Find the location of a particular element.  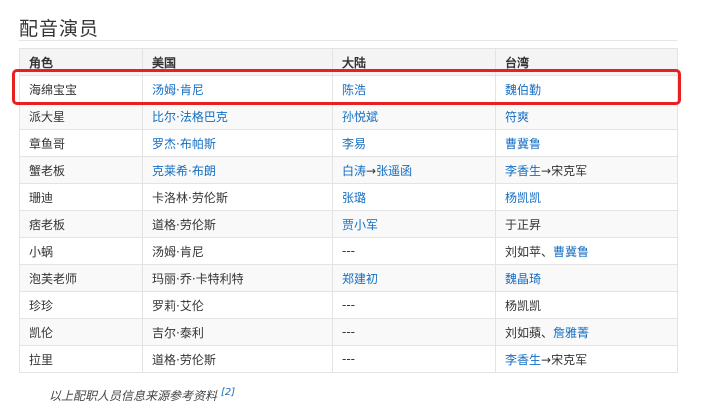

table-row: 拉里 道格·劳伦斯 --- 李香生→宋克军 is located at coordinates (348, 359).